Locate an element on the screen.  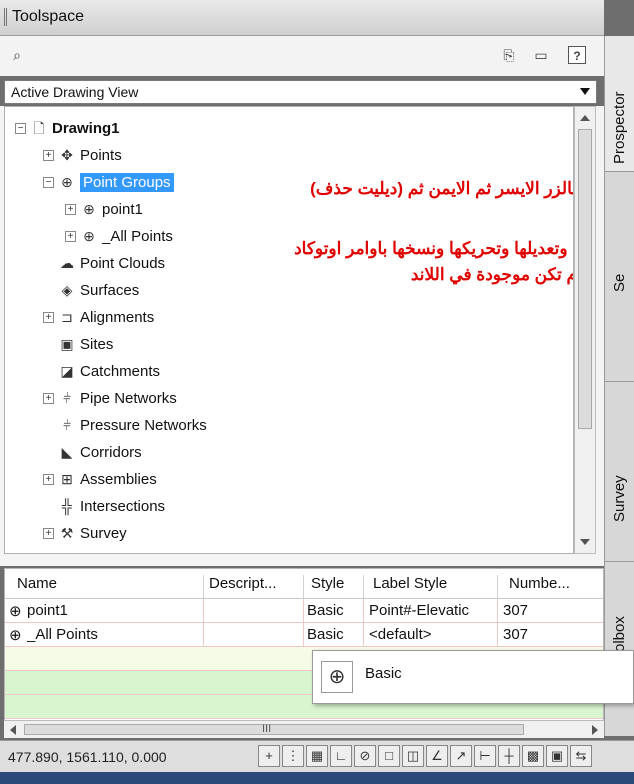
tree-item-point-clouds: ☁ Point Clouds is located at coordinates (111, 263).